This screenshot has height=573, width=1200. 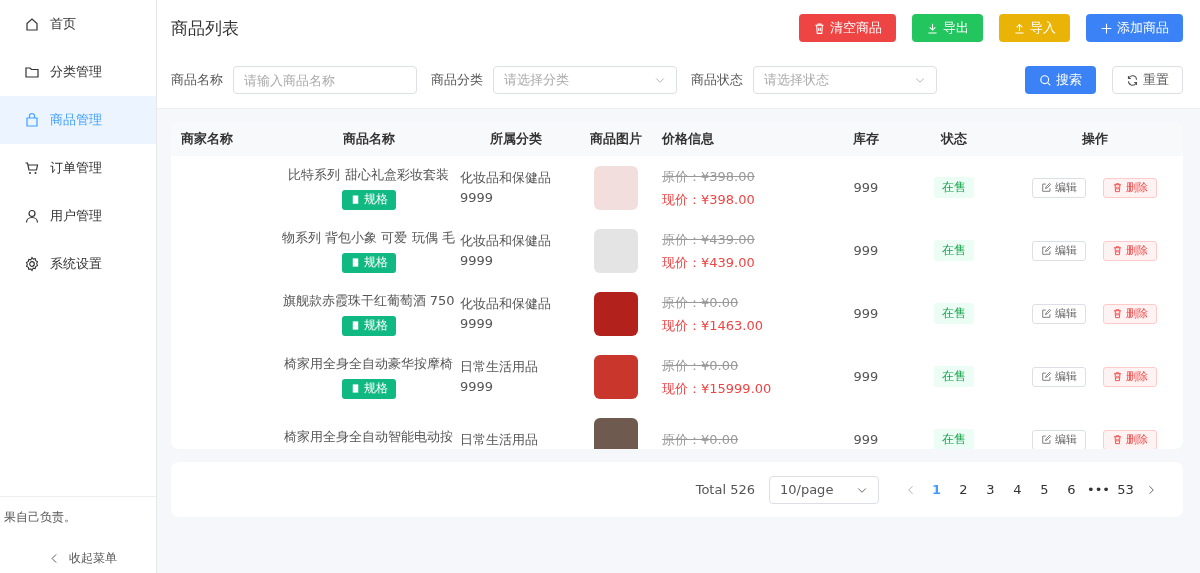 What do you see at coordinates (32, 120) in the screenshot?
I see `shopping-bag-icon` at bounding box center [32, 120].